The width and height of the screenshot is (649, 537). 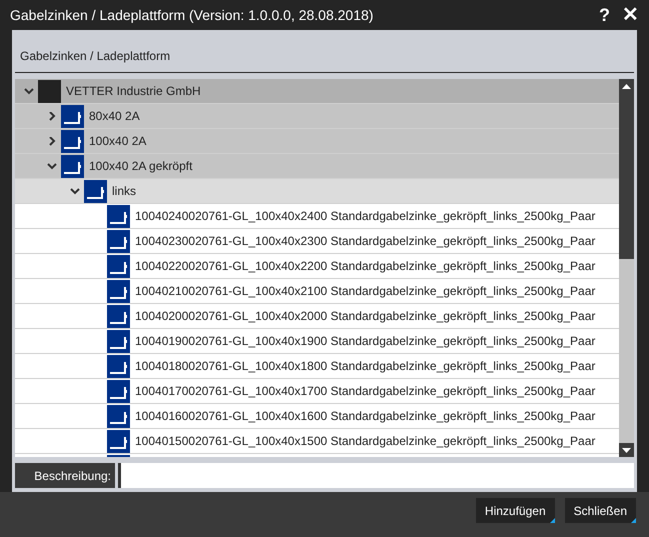 What do you see at coordinates (117, 141) in the screenshot?
I see `tree-item-label: 100x40 2A` at bounding box center [117, 141].